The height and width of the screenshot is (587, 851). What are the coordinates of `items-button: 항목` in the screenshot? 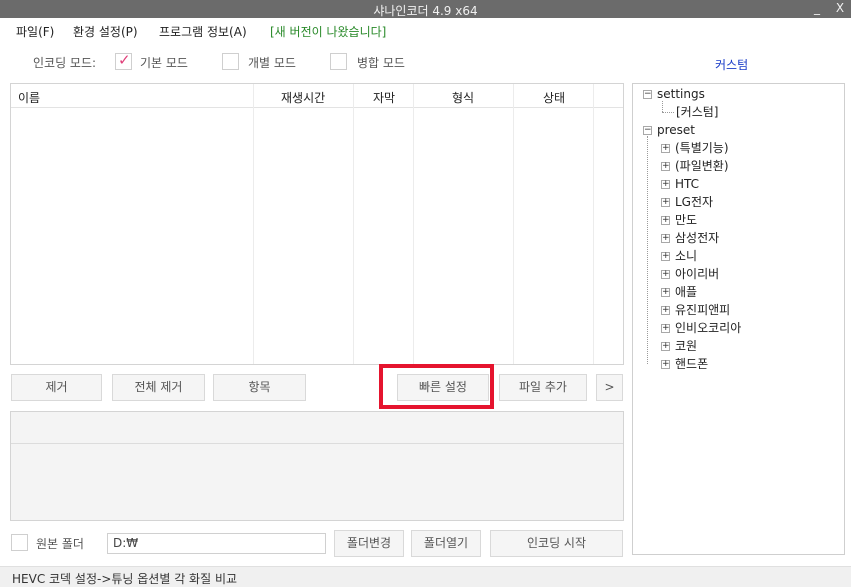 It's located at (259, 387).